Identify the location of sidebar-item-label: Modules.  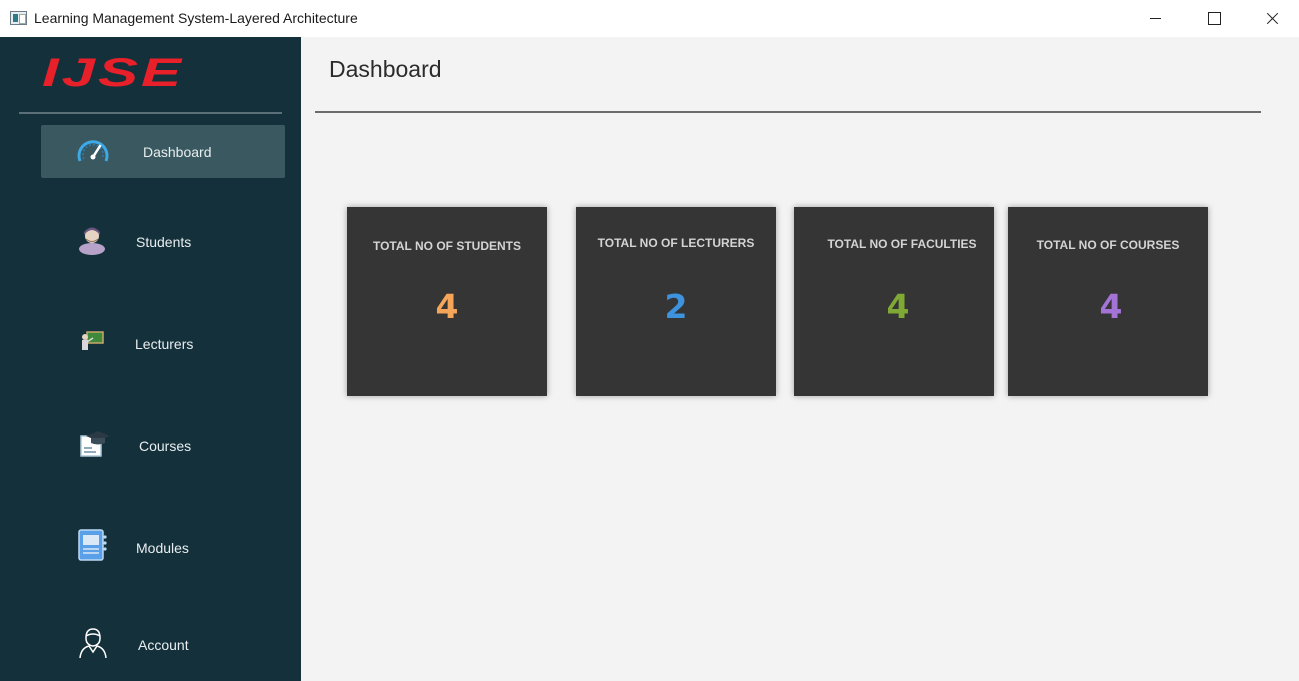
(162, 548).